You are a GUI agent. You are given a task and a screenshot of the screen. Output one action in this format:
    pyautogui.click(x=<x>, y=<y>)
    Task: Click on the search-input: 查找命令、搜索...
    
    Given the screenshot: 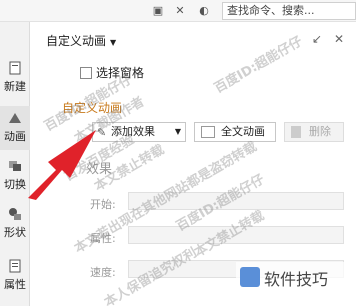 What is the action you would take?
    pyautogui.click(x=289, y=11)
    